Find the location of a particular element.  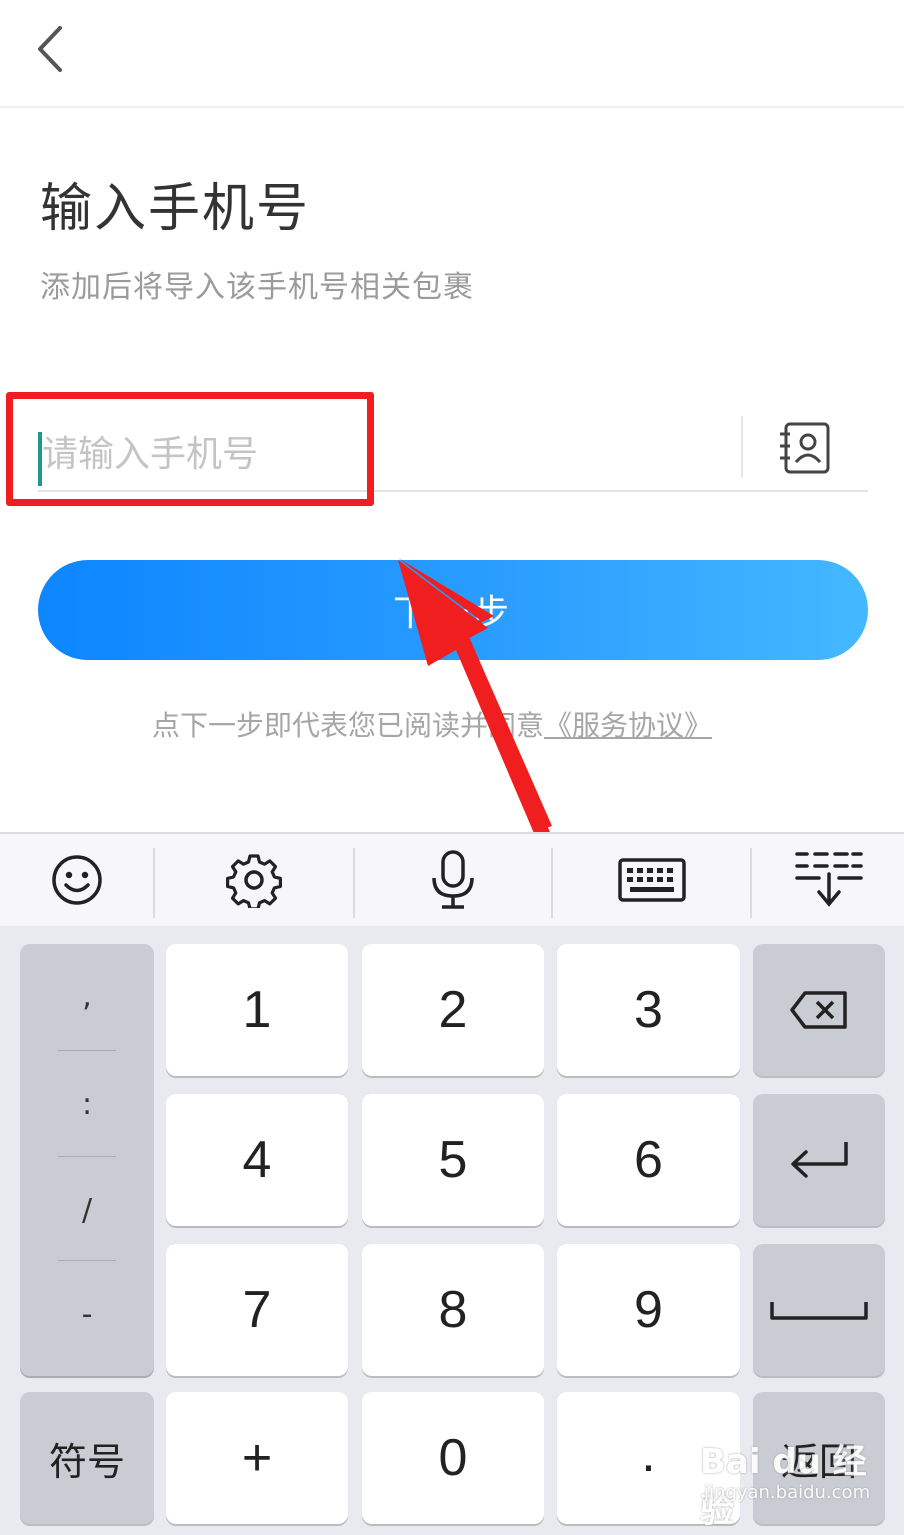

backspace-key is located at coordinates (819, 1010).